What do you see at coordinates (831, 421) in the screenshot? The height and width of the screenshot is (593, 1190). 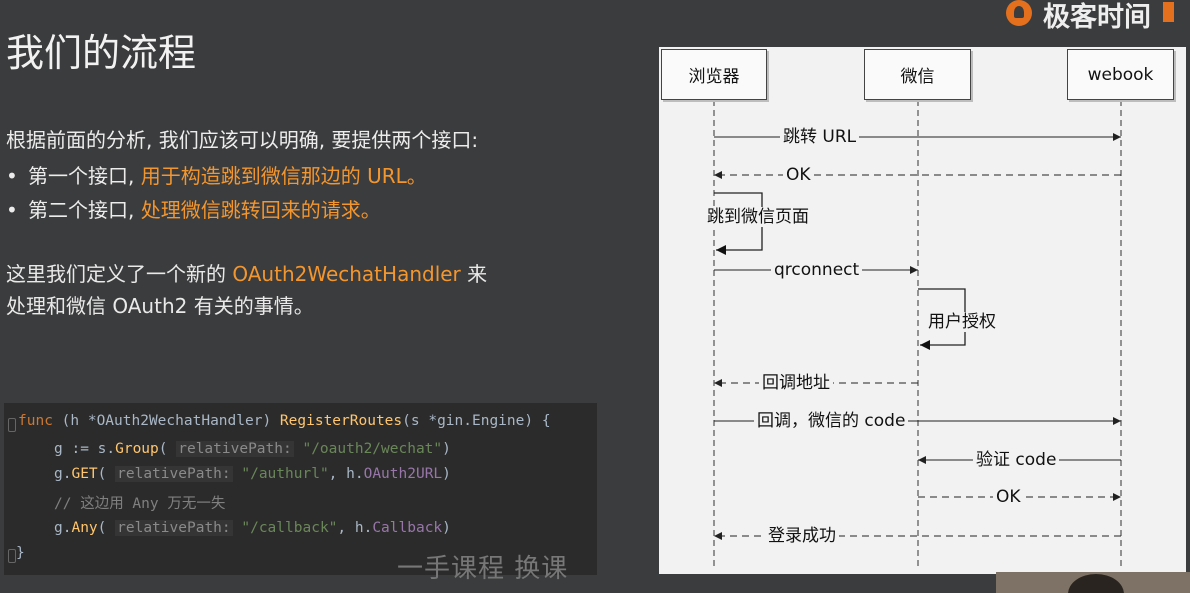 I see `msg-callback-code: 回调，微信的 code` at bounding box center [831, 421].